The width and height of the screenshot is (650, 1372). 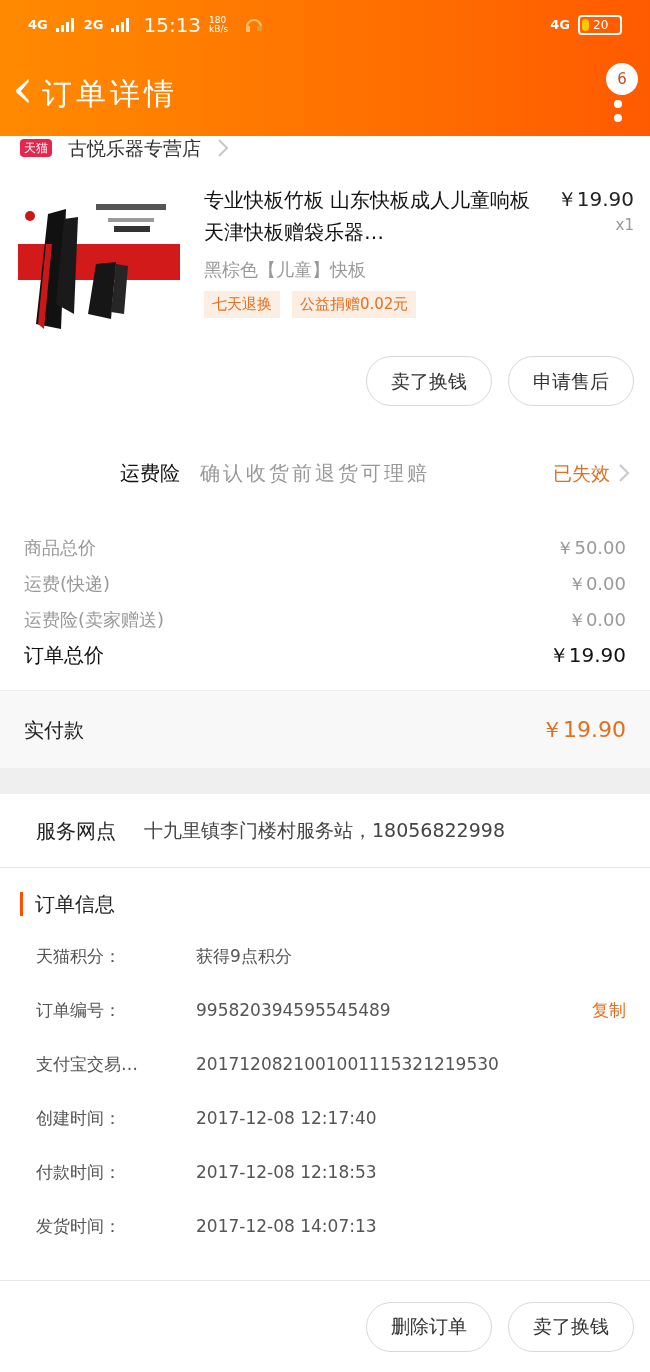 I want to click on cost-label: 订单总价, so click(x=64, y=655).